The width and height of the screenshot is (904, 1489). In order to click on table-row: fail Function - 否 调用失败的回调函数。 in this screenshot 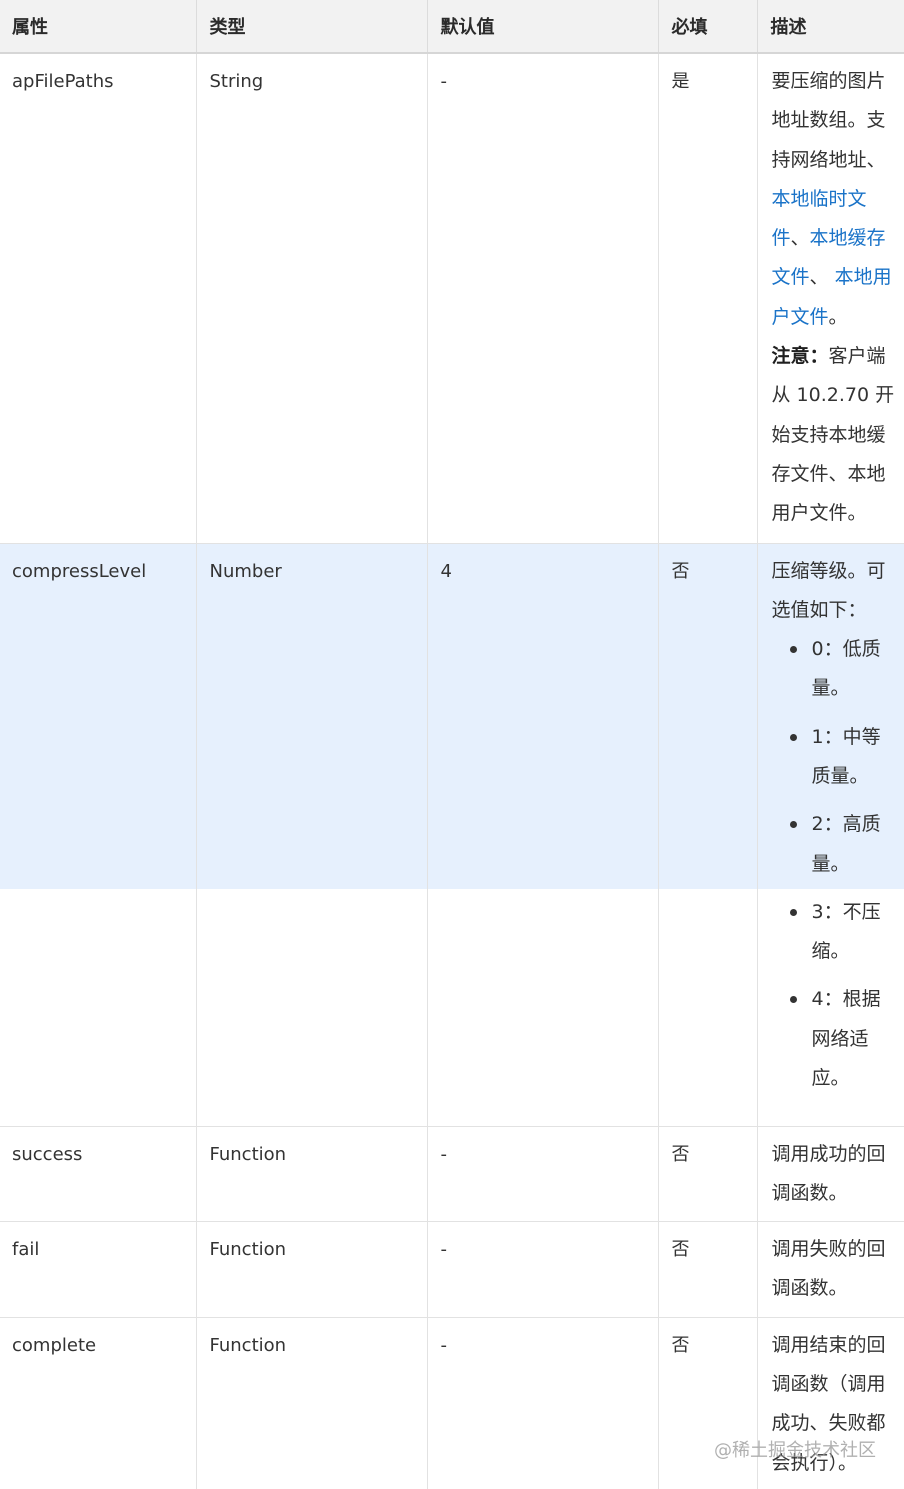, I will do `click(452, 1269)`.